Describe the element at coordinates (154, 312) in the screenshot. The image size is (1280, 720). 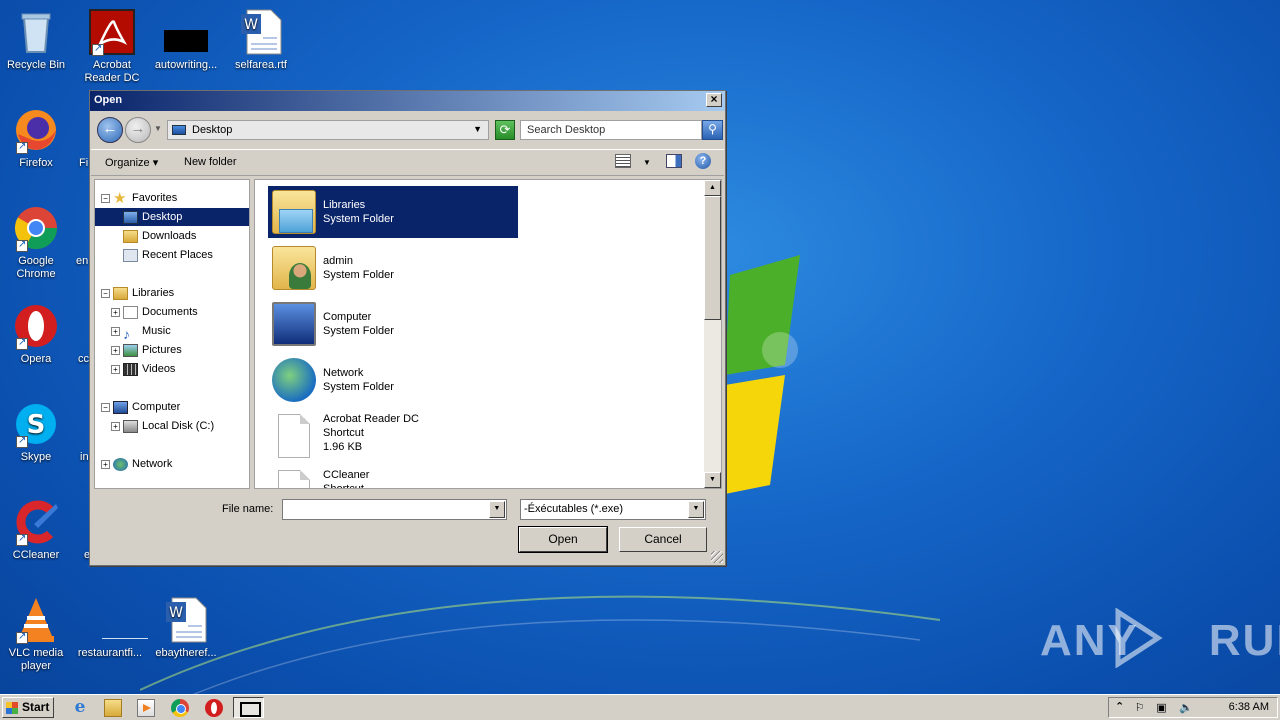
I see `tree-item-documents: + Documents` at that location.